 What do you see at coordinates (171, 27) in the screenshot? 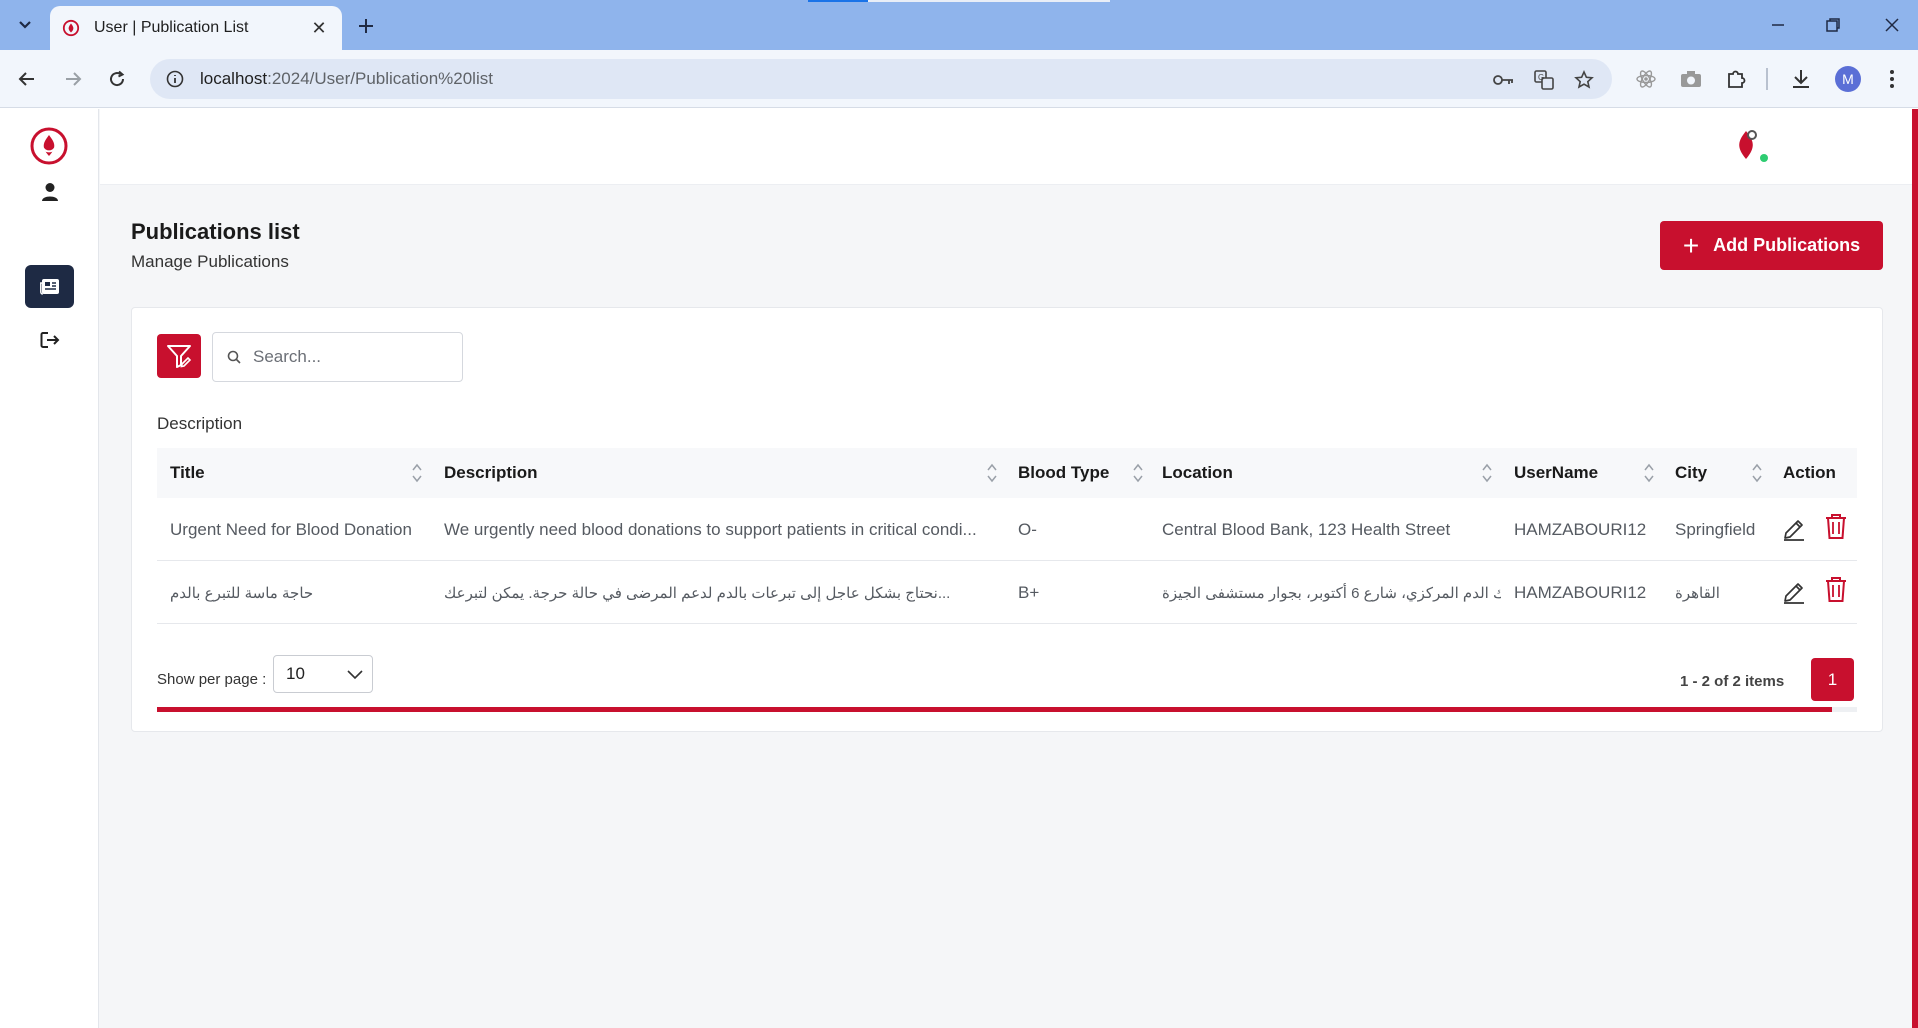
I see `tab-title: User | Publication List` at bounding box center [171, 27].